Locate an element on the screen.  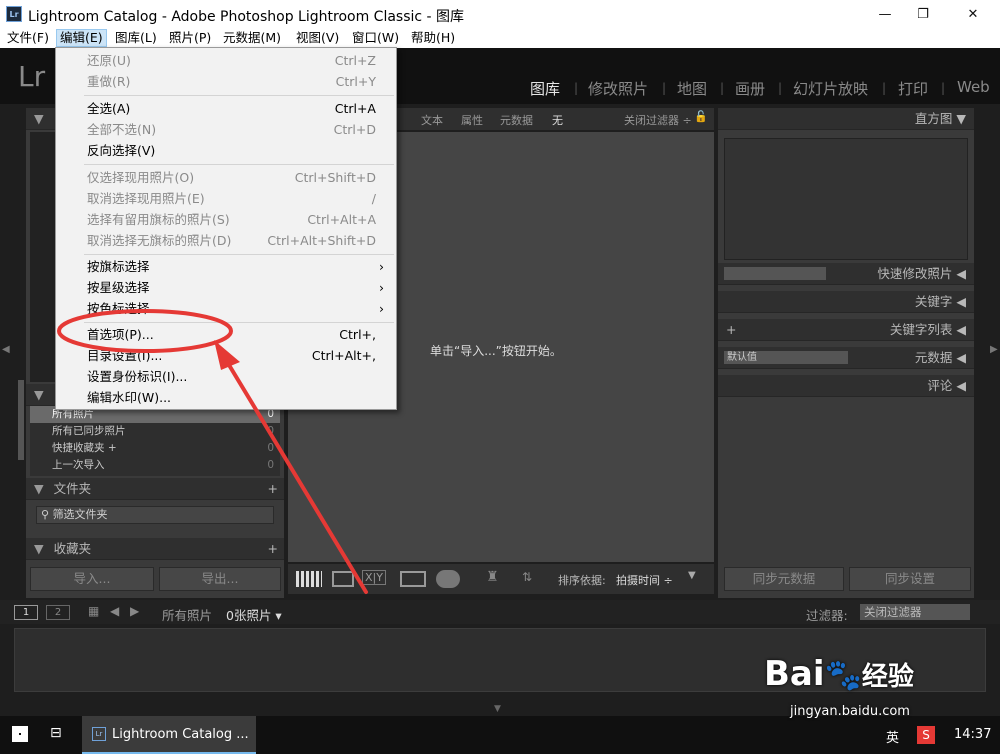
metadata-title: 元数据 is located at coordinates (933, 357).